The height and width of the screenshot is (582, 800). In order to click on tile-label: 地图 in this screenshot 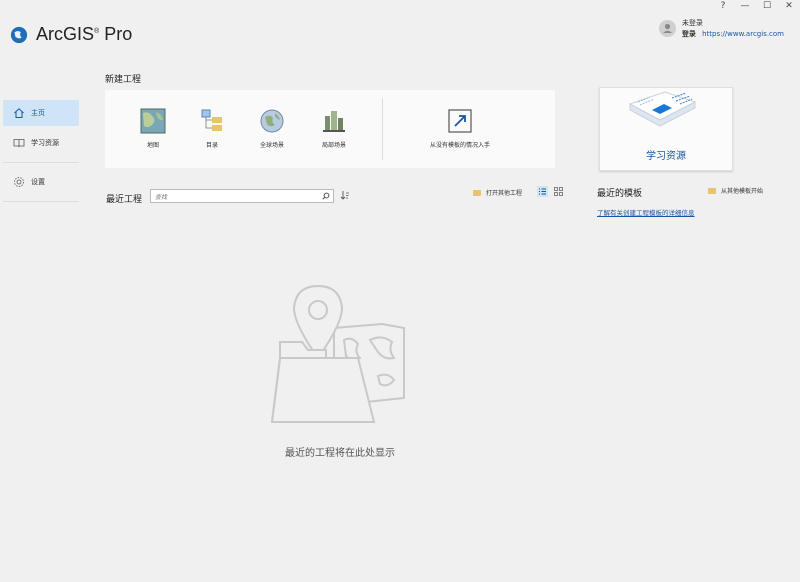, I will do `click(152, 145)`.